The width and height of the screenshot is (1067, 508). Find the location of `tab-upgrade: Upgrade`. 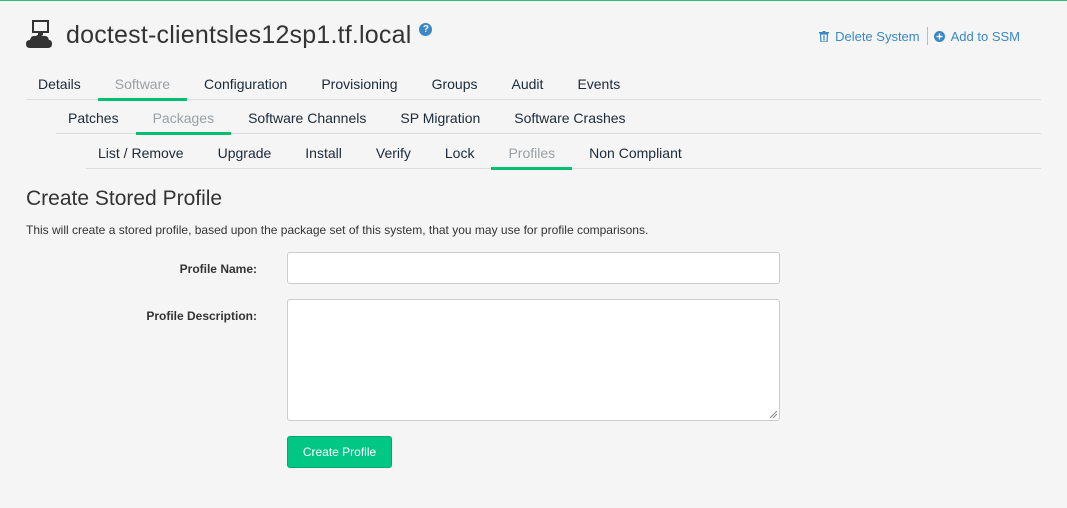

tab-upgrade: Upgrade is located at coordinates (245, 156).